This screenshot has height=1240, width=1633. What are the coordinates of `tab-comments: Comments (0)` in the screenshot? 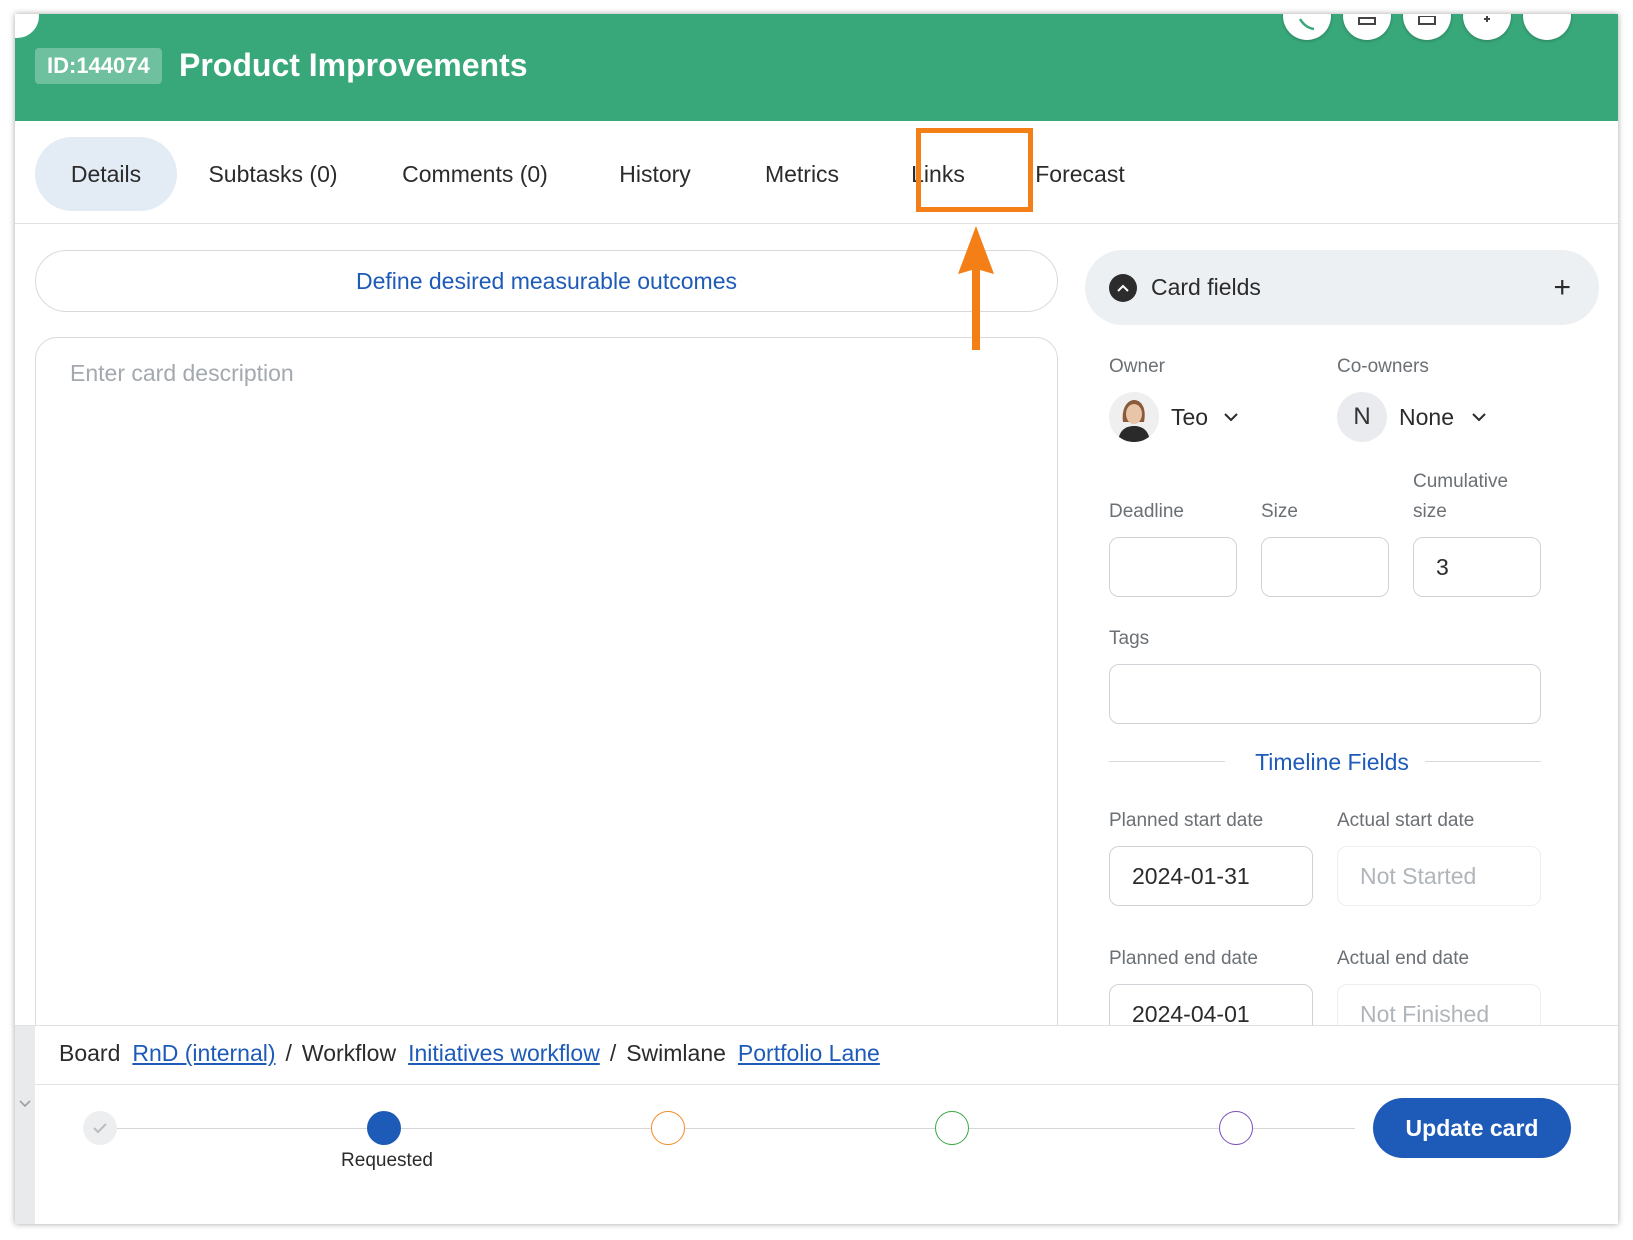 It's located at (475, 174).